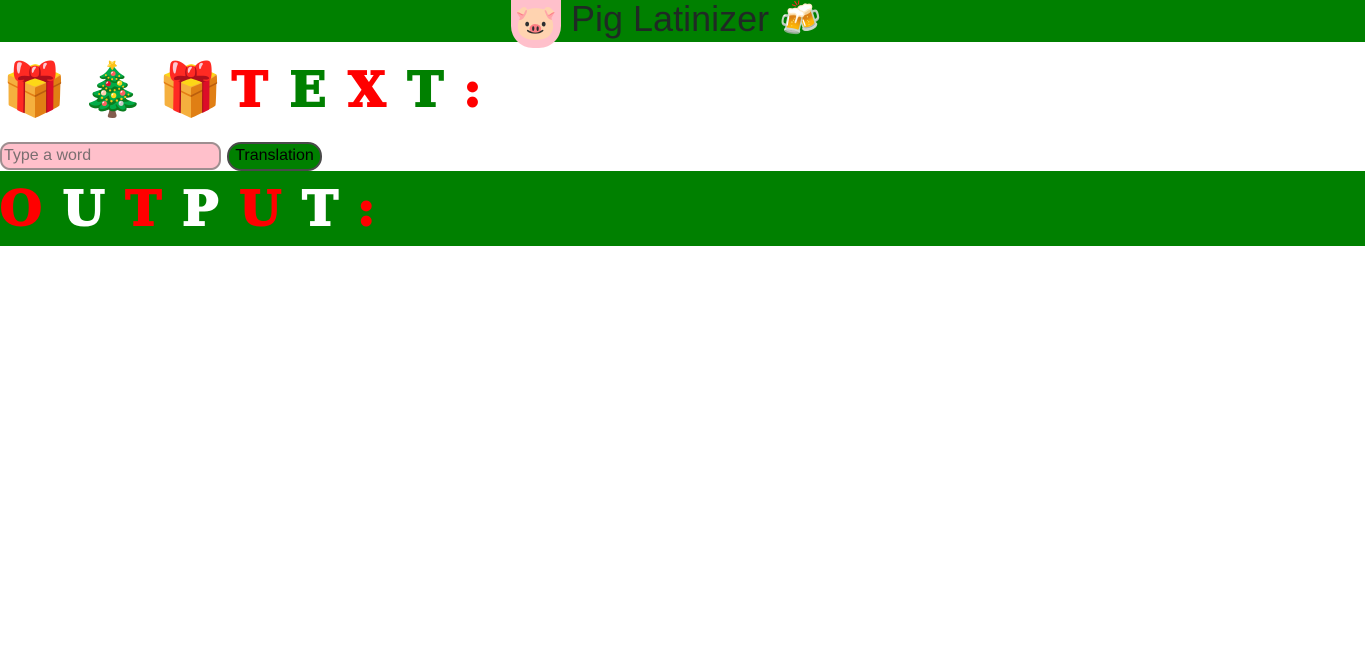 This screenshot has width=1365, height=650. I want to click on beer-mugs-icon: 🍻, so click(800, 19).